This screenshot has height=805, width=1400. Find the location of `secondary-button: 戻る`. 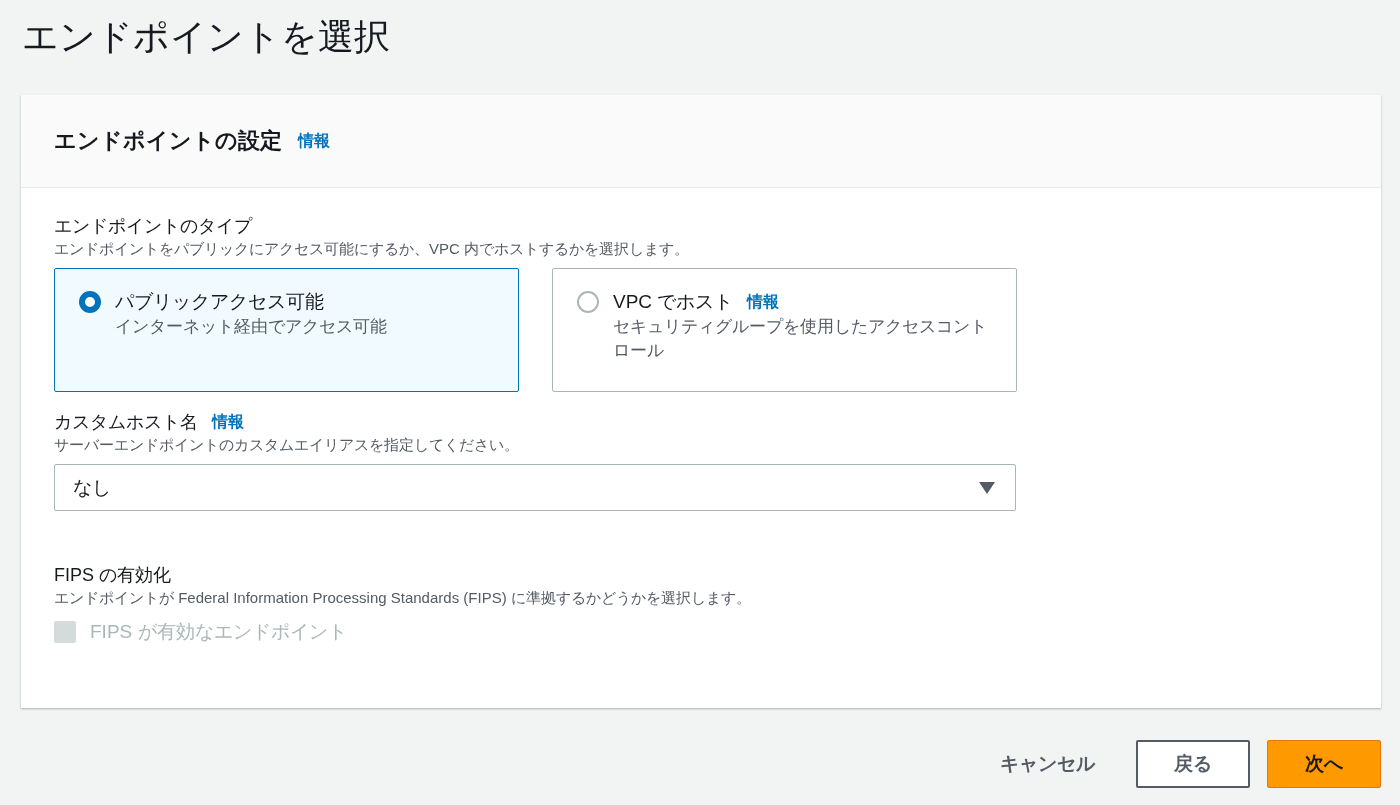

secondary-button: 戻る is located at coordinates (1193, 764).